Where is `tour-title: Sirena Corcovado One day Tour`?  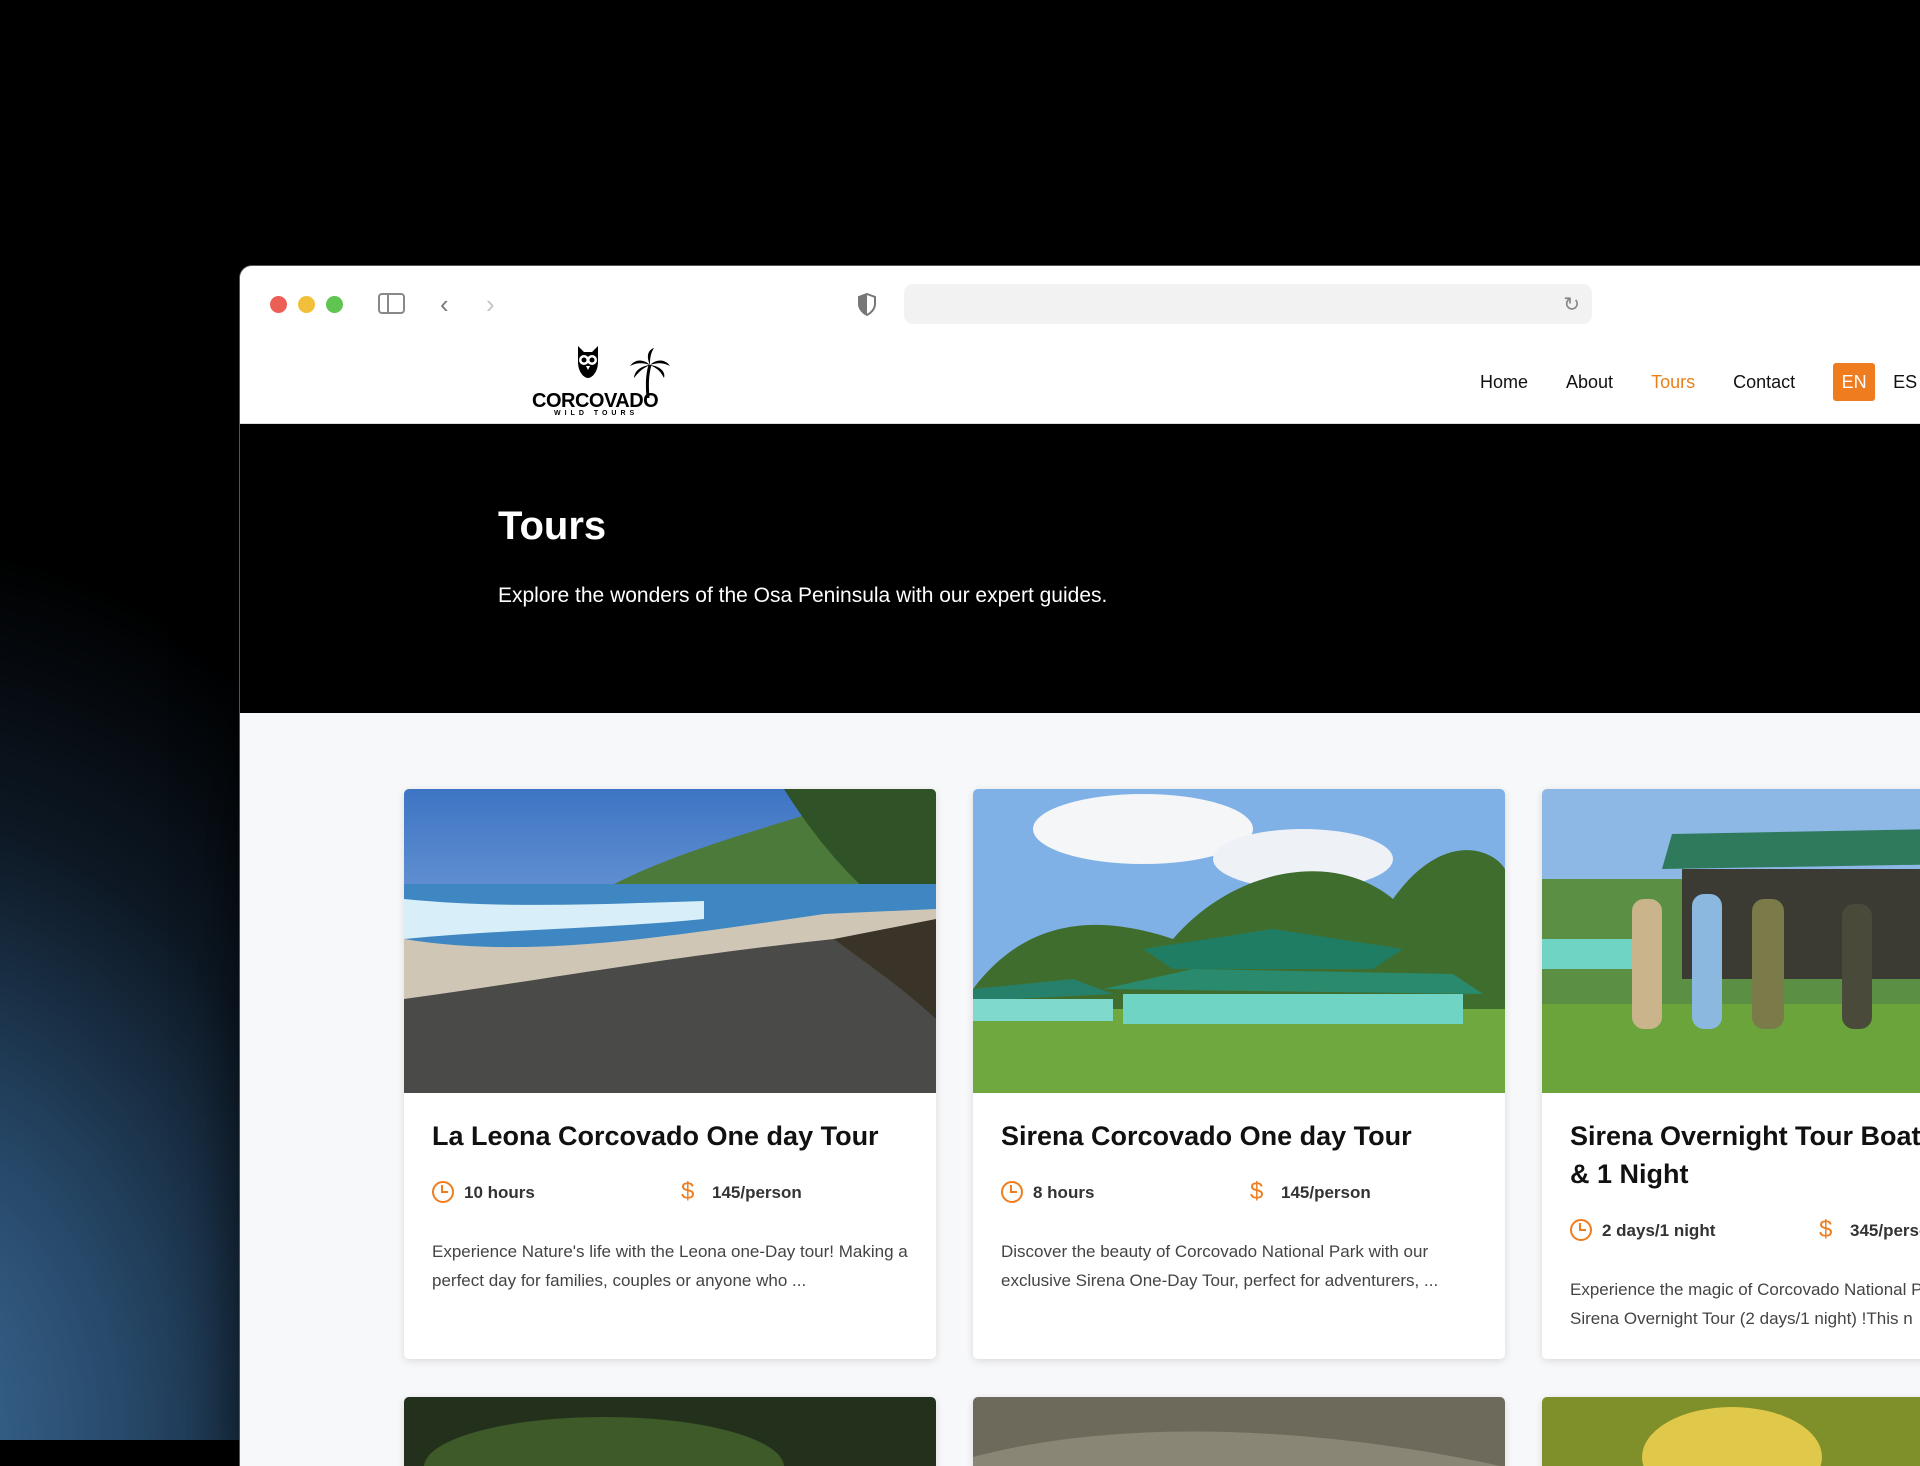
tour-title: Sirena Corcovado One day Tour is located at coordinates (1251, 1136).